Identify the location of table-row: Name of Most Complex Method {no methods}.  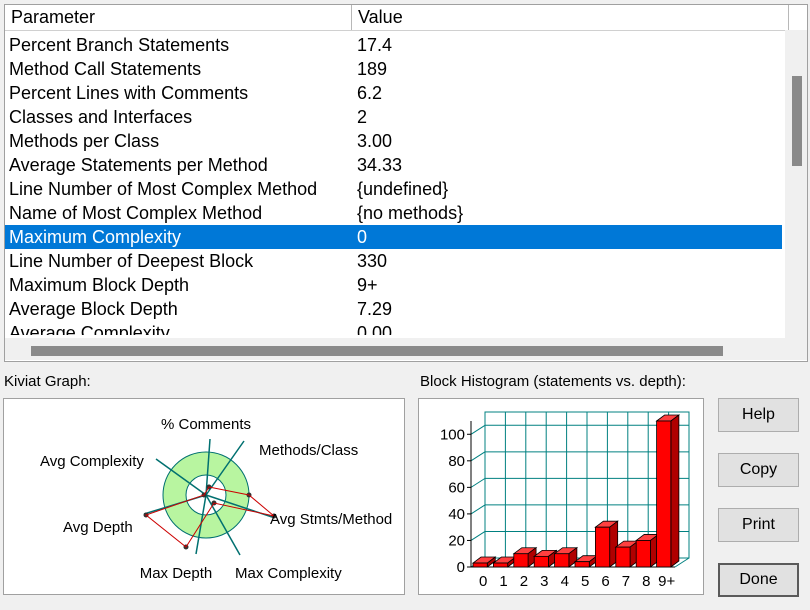
(393, 213).